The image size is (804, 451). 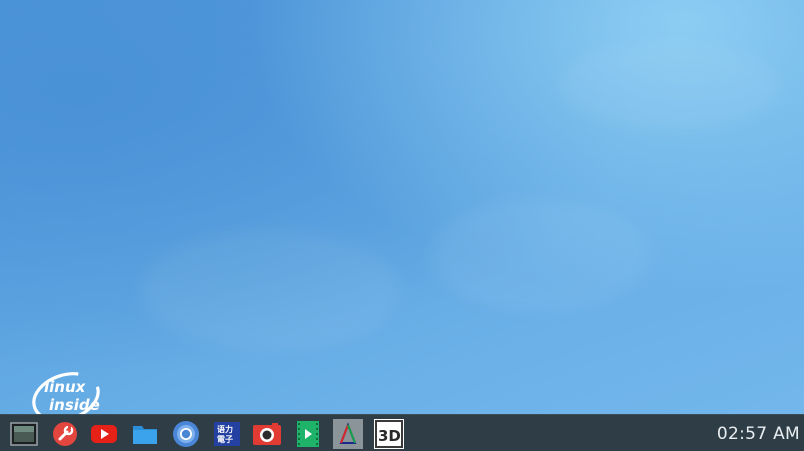 What do you see at coordinates (74, 405) in the screenshot?
I see `badge-line2: inside` at bounding box center [74, 405].